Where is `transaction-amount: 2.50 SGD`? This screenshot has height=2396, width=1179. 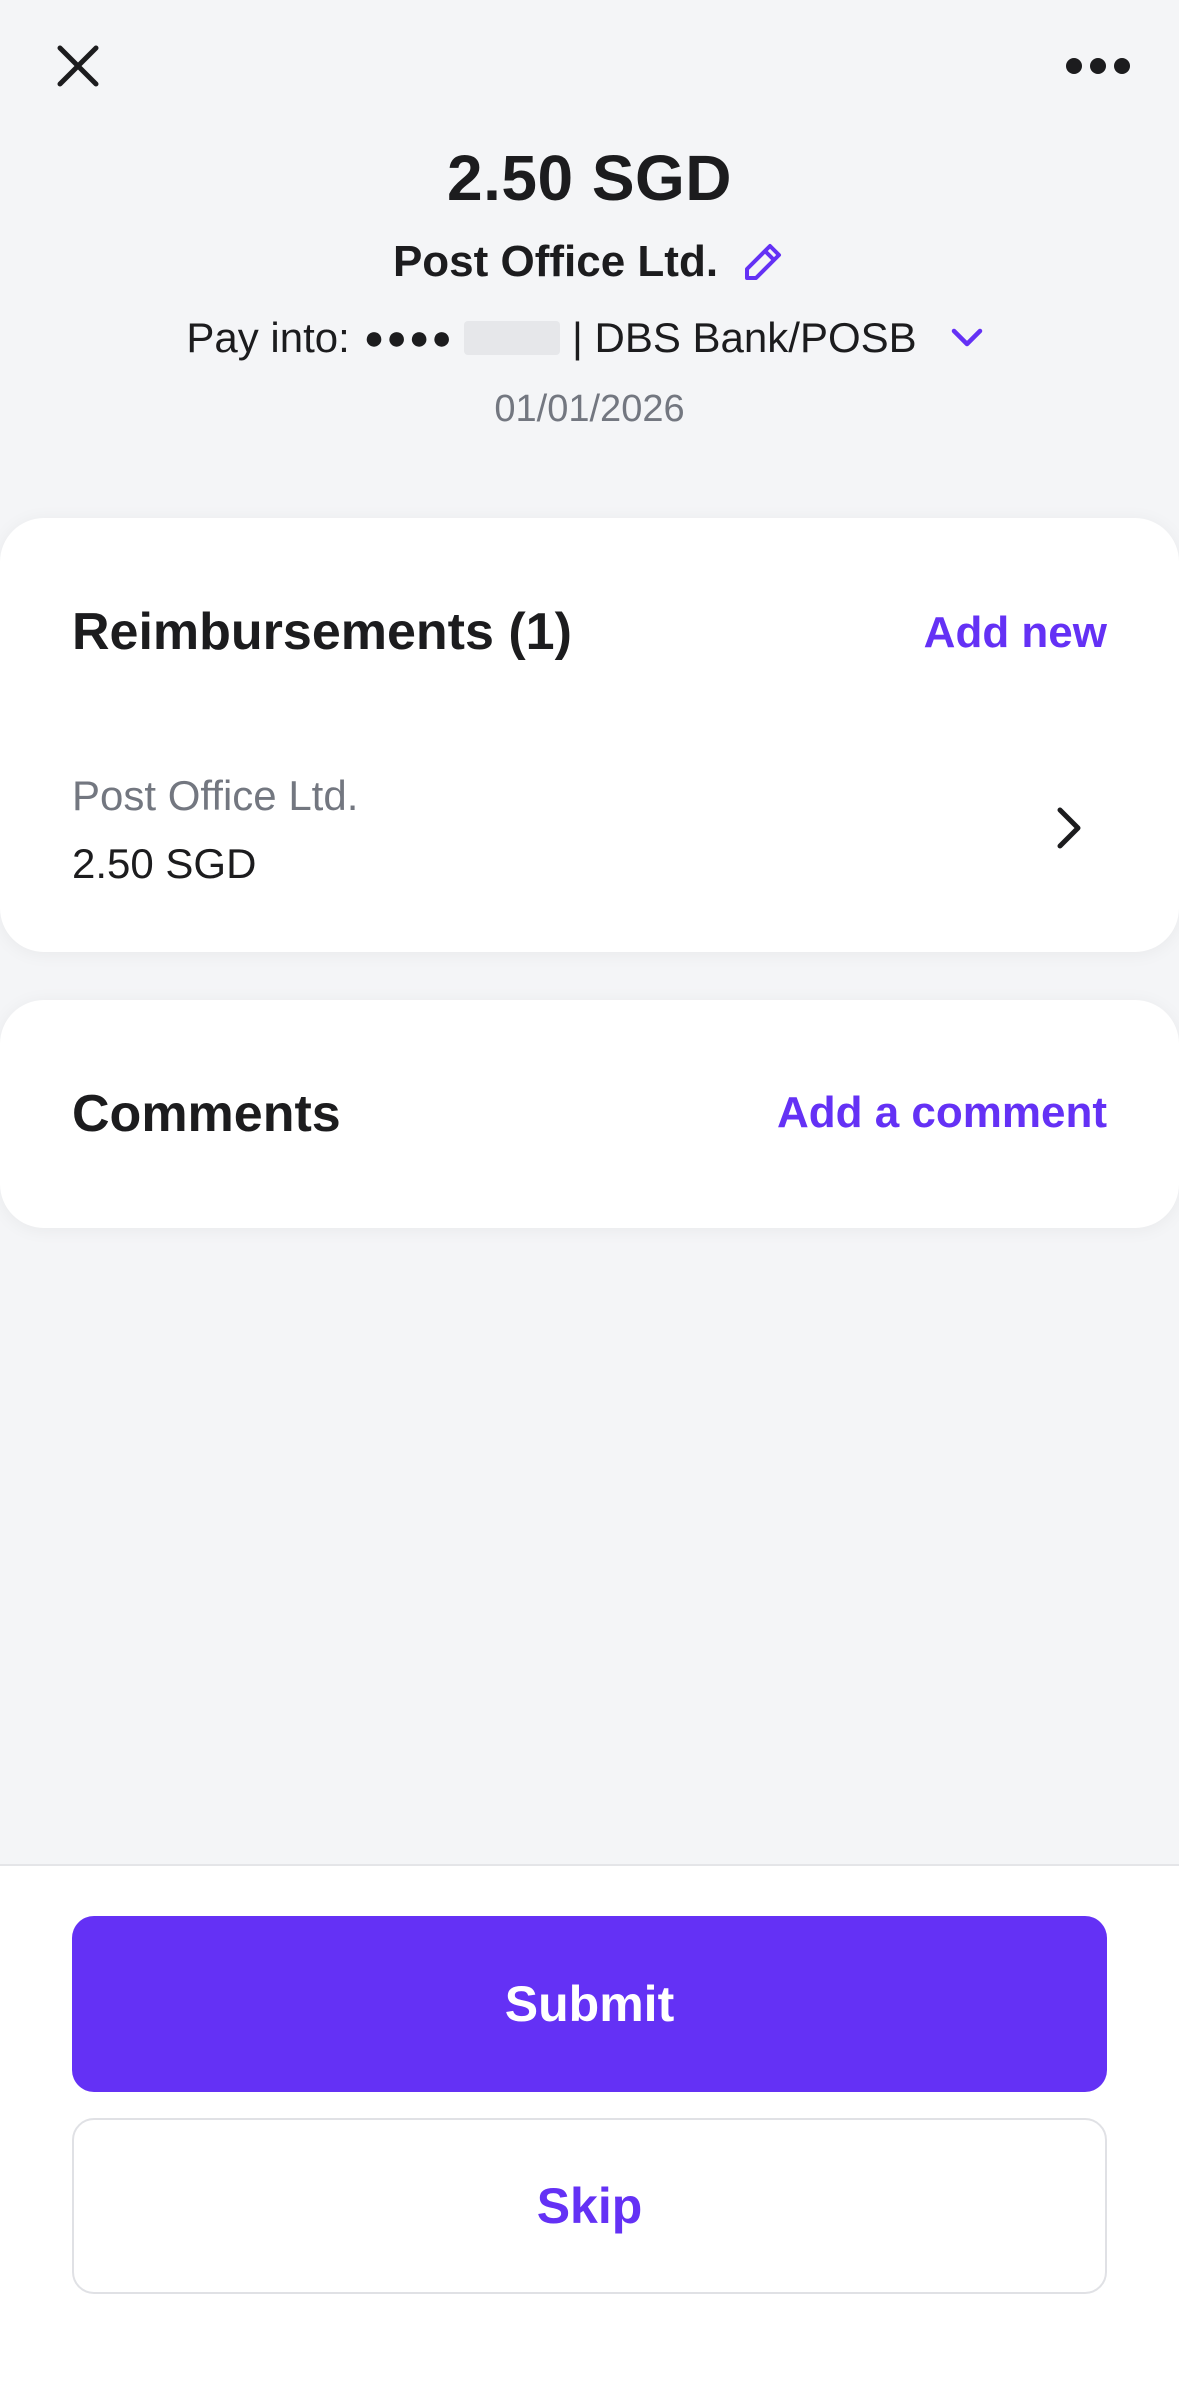
transaction-amount: 2.50 SGD is located at coordinates (589, 178).